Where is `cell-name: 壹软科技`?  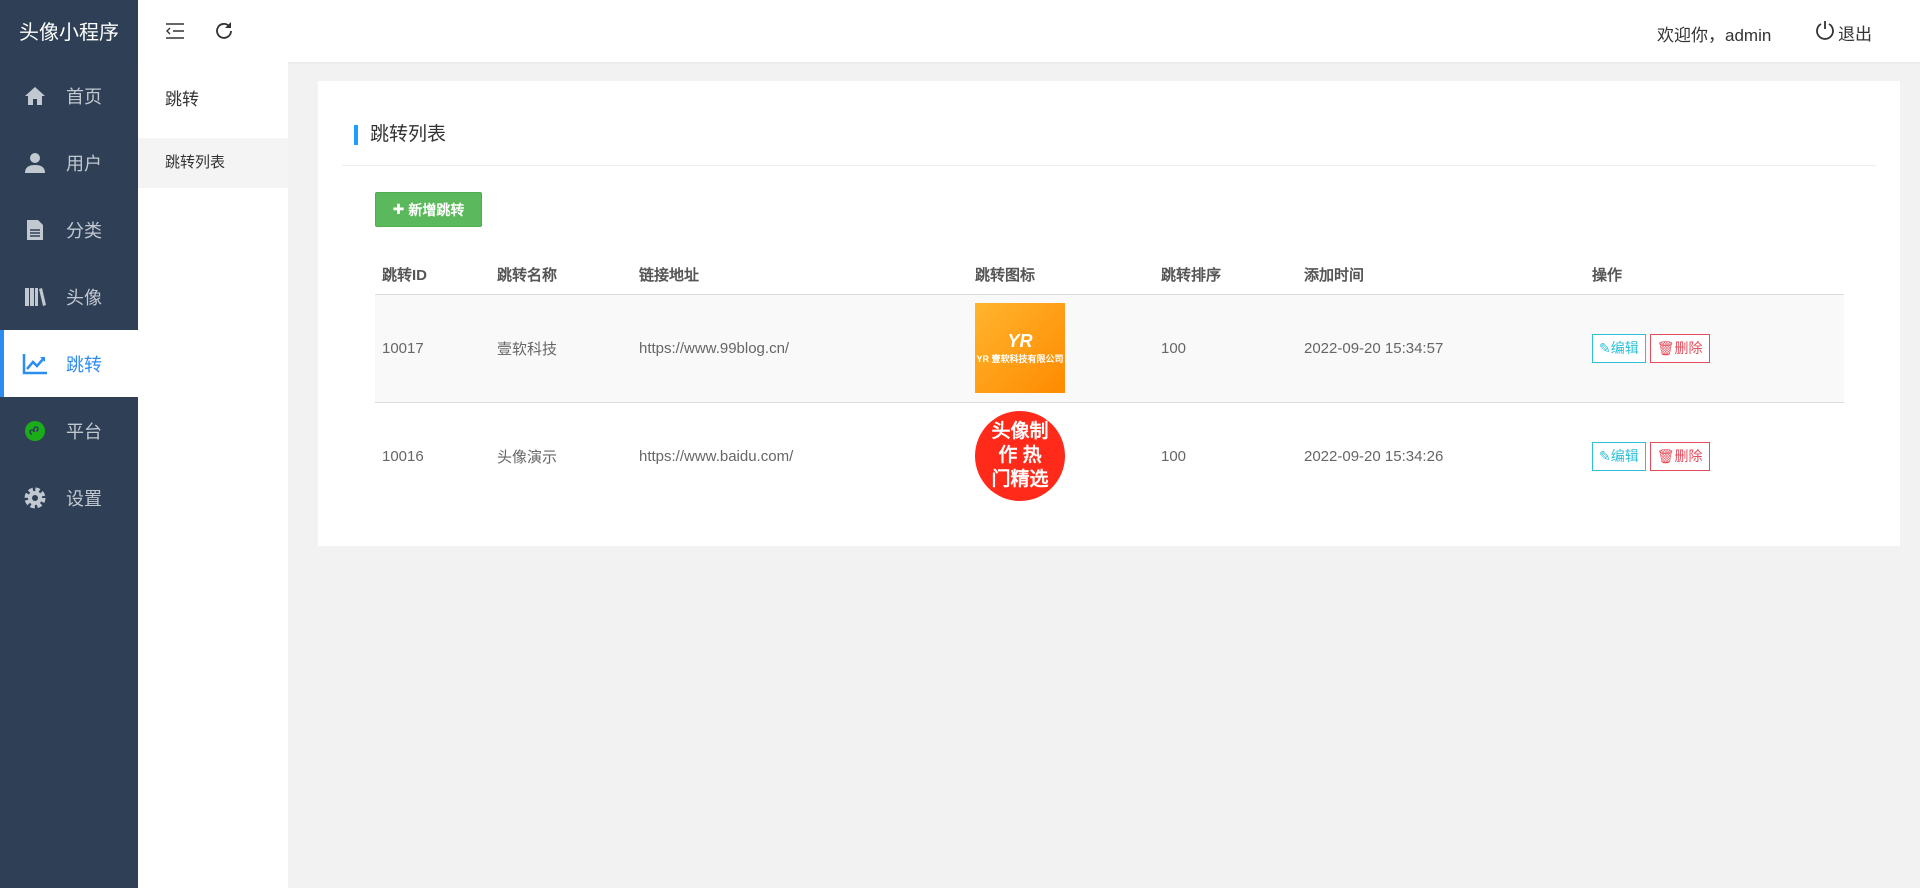
cell-name: 壹软科技 is located at coordinates (561, 348).